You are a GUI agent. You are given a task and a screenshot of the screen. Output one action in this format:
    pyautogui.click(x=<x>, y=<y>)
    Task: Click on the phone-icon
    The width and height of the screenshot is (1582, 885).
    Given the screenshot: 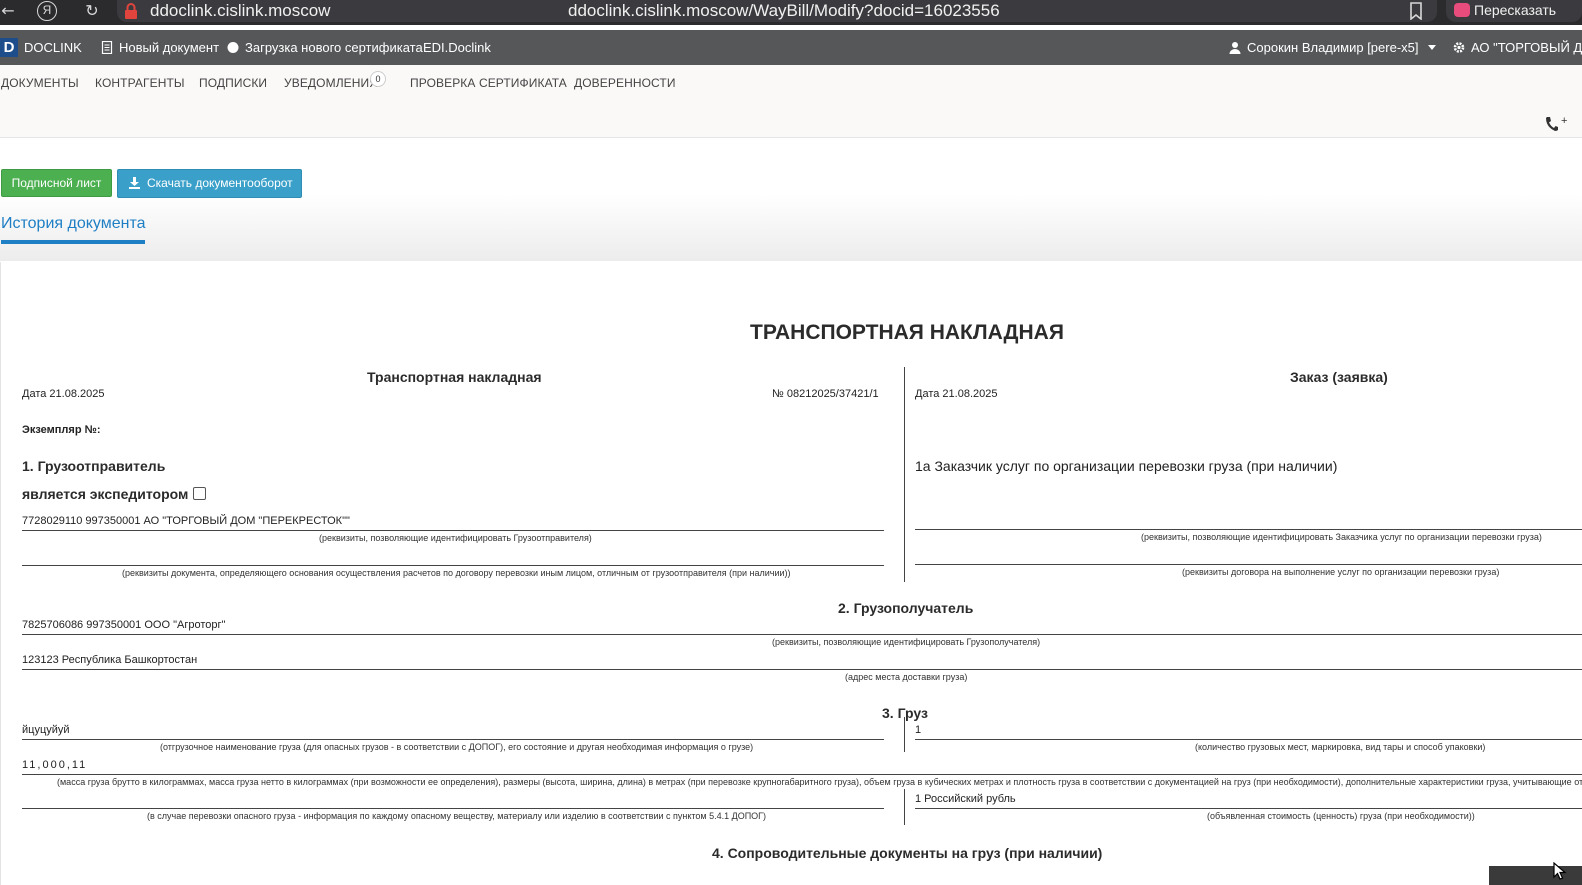 What is the action you would take?
    pyautogui.click(x=1552, y=124)
    